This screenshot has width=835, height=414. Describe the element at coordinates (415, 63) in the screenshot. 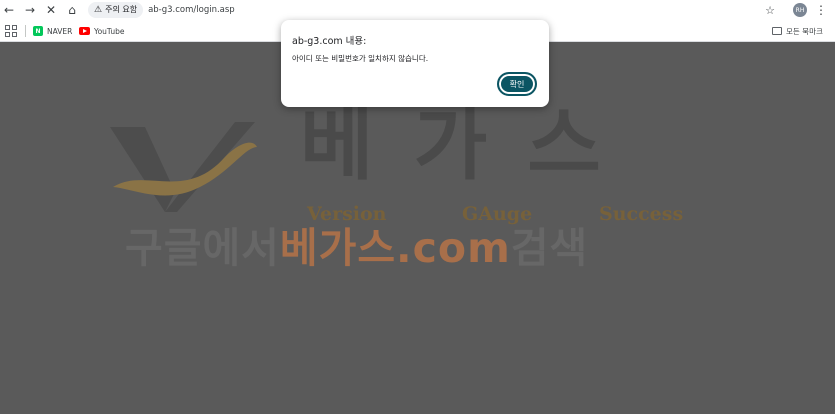

I see `alert-dialog: ab-g3.com 내용: 아이디 또는 비밀번호가 일치하지 않습니다. 확인` at that location.